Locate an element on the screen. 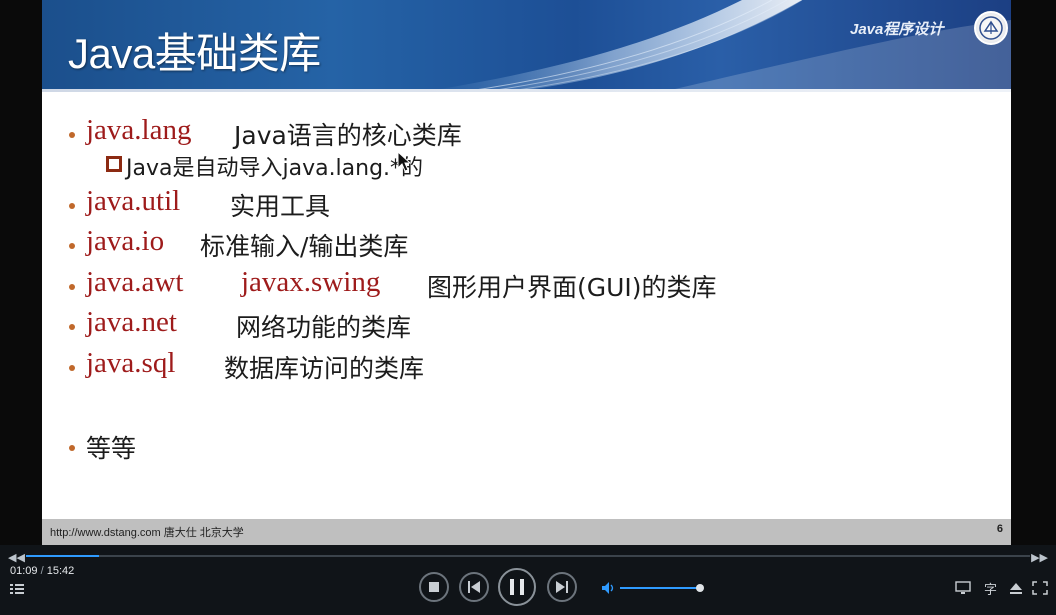 The image size is (1056, 615). package-name: java.sql is located at coordinates (131, 363).